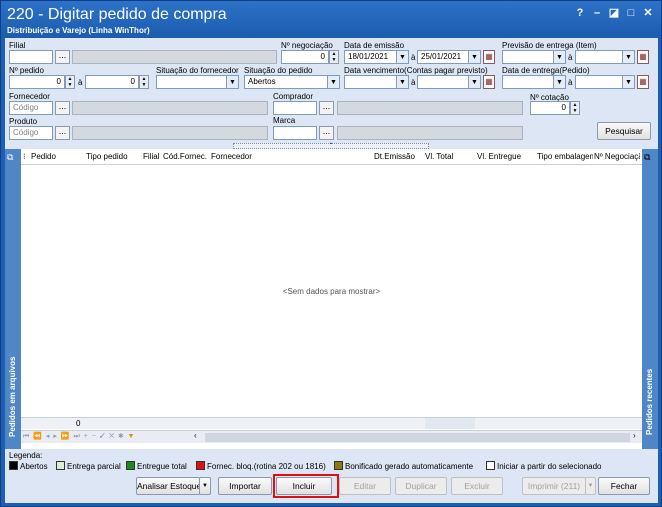 This screenshot has width=662, height=507. Describe the element at coordinates (449, 82) in the screenshot. I see `data-vencimento-to: ▼` at that location.